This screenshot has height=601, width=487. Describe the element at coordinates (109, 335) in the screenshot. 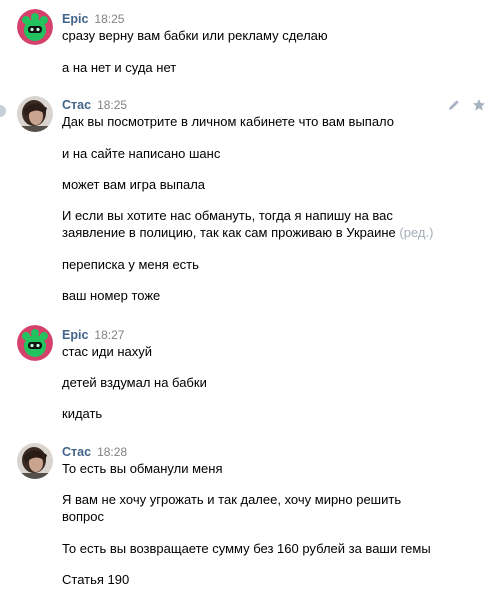

I see `message-time: 18:27` at that location.